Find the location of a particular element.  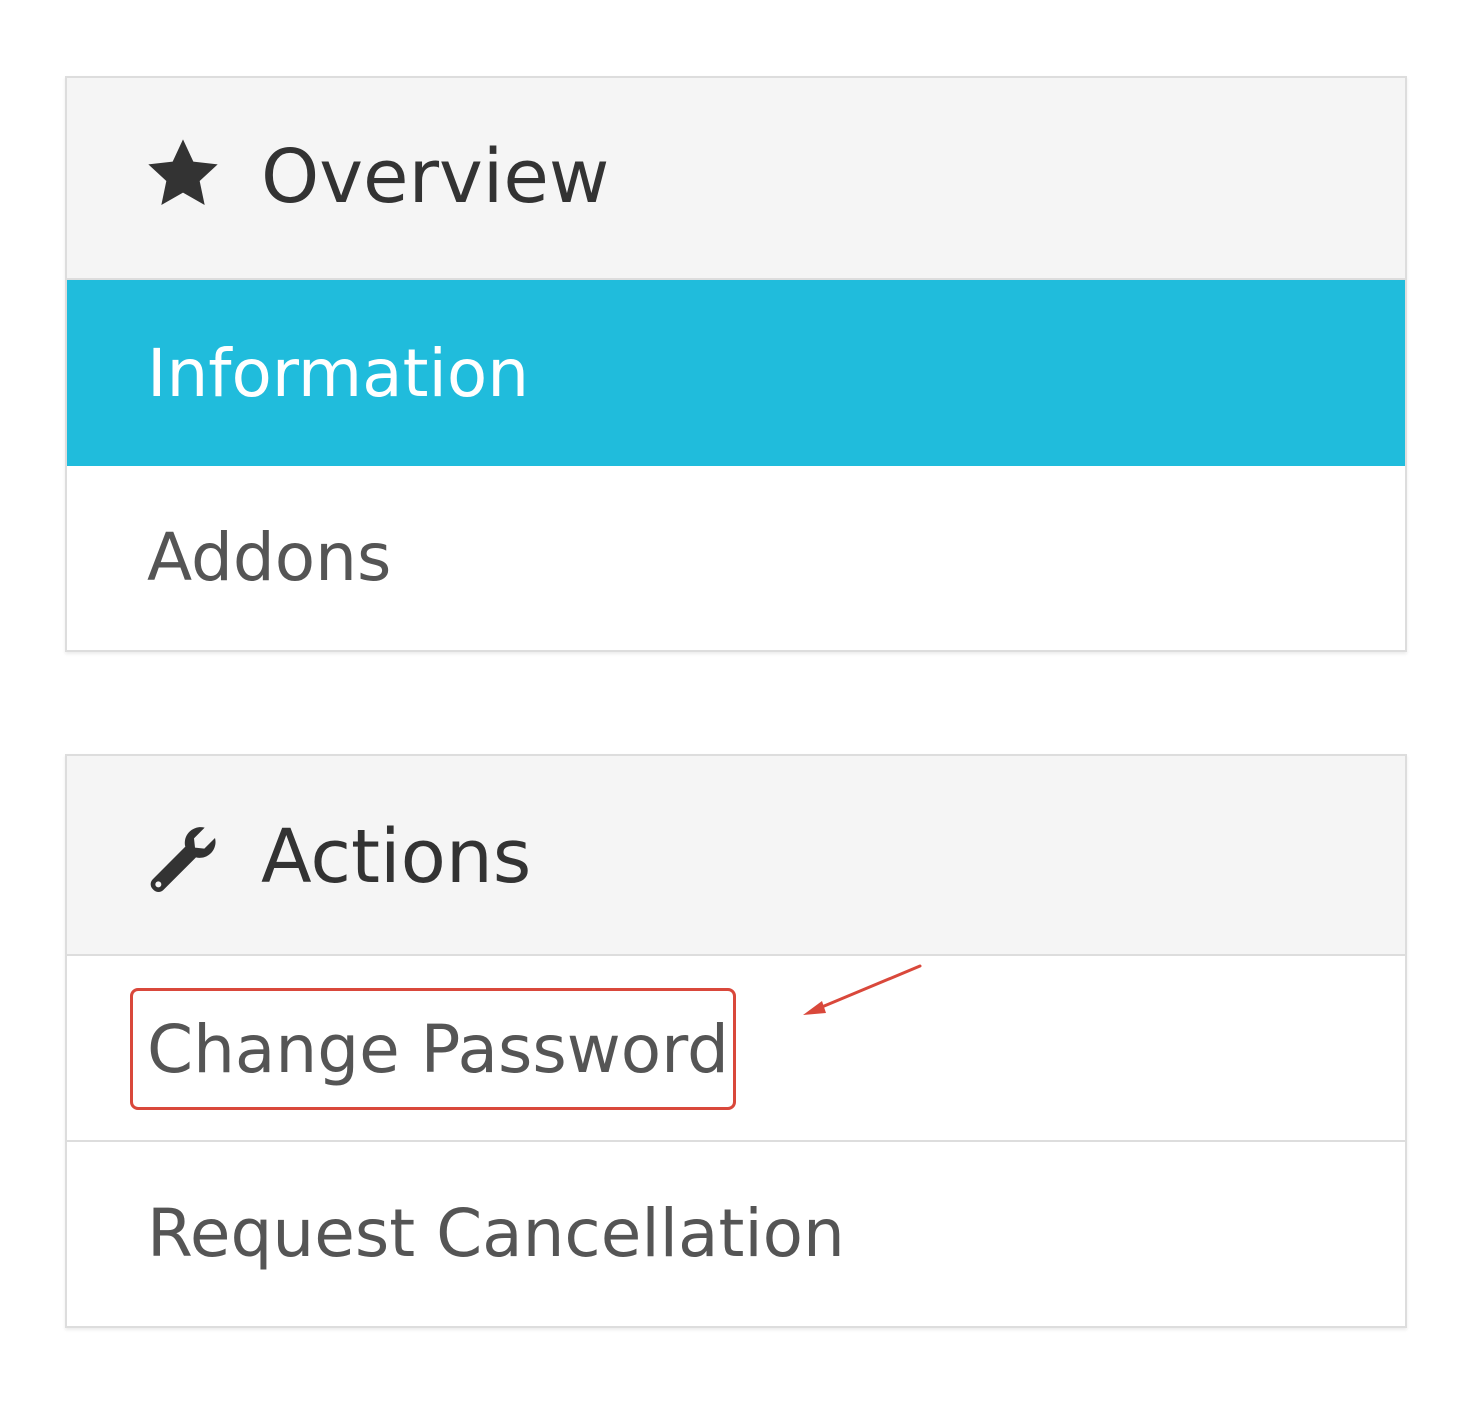

star-icon is located at coordinates (183, 174).